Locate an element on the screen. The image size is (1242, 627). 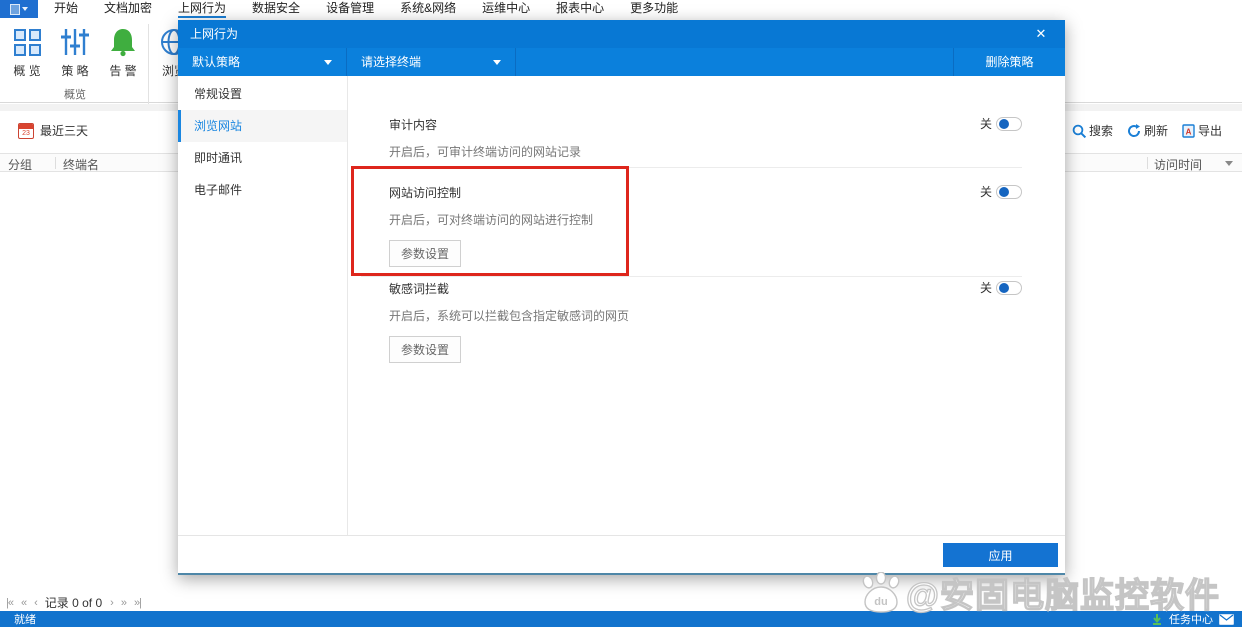
column-header-group: 分组 is located at coordinates (20, 164).